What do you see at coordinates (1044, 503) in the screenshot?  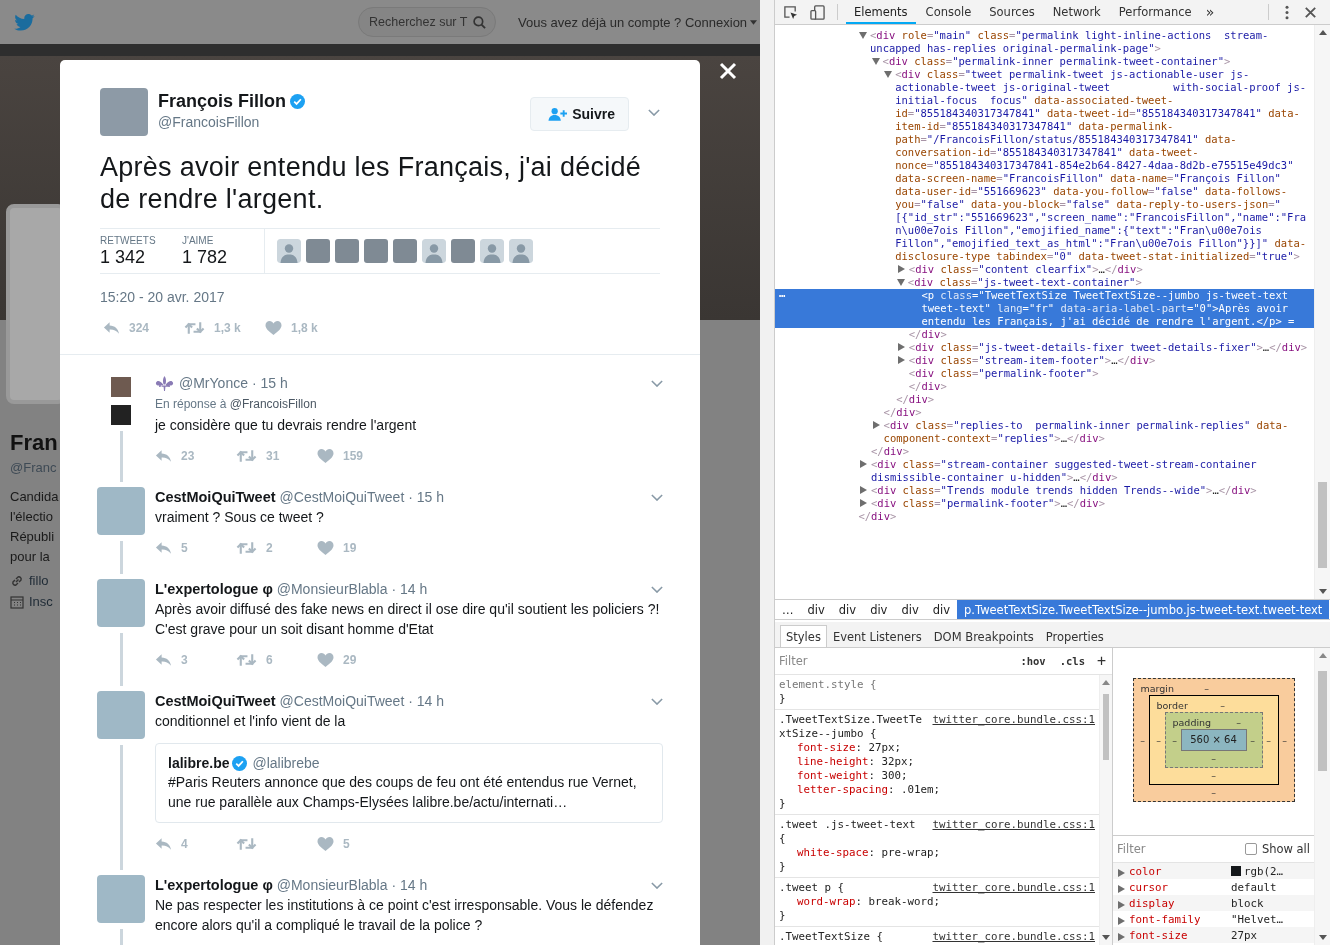 I see `dom-node-line: <div class="permalink-footer">…</div>` at bounding box center [1044, 503].